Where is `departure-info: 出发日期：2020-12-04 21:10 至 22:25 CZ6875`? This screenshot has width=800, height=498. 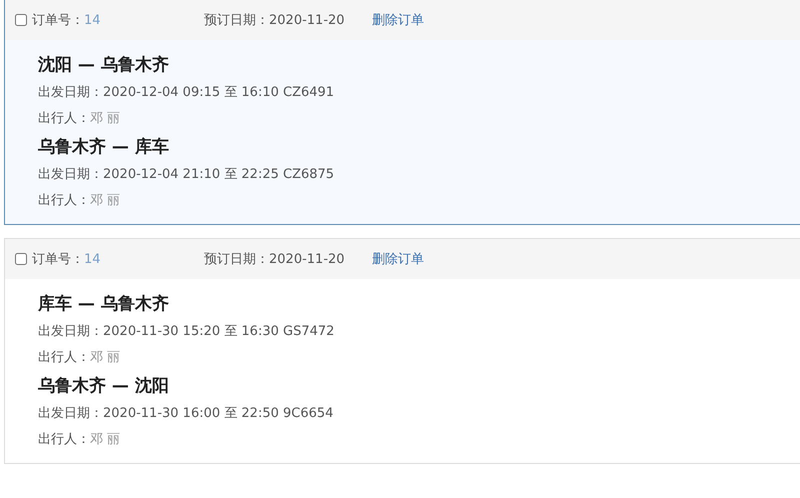
departure-info: 出发日期：2020-12-04 21:10 至 22:25 CZ6875 is located at coordinates (187, 175).